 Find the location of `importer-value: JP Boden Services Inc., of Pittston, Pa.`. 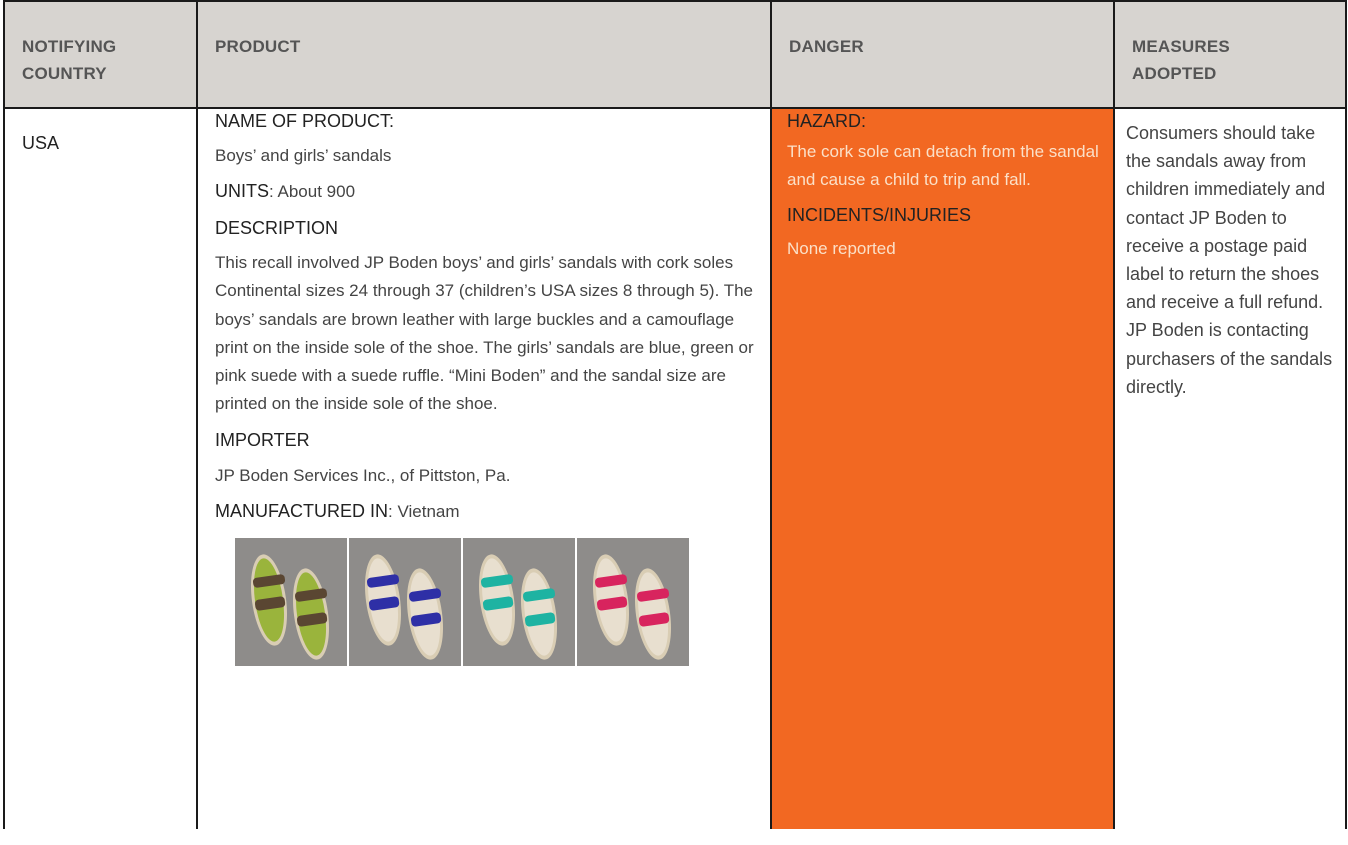

importer-value: JP Boden Services Inc., of Pittston, Pa. is located at coordinates (363, 475).